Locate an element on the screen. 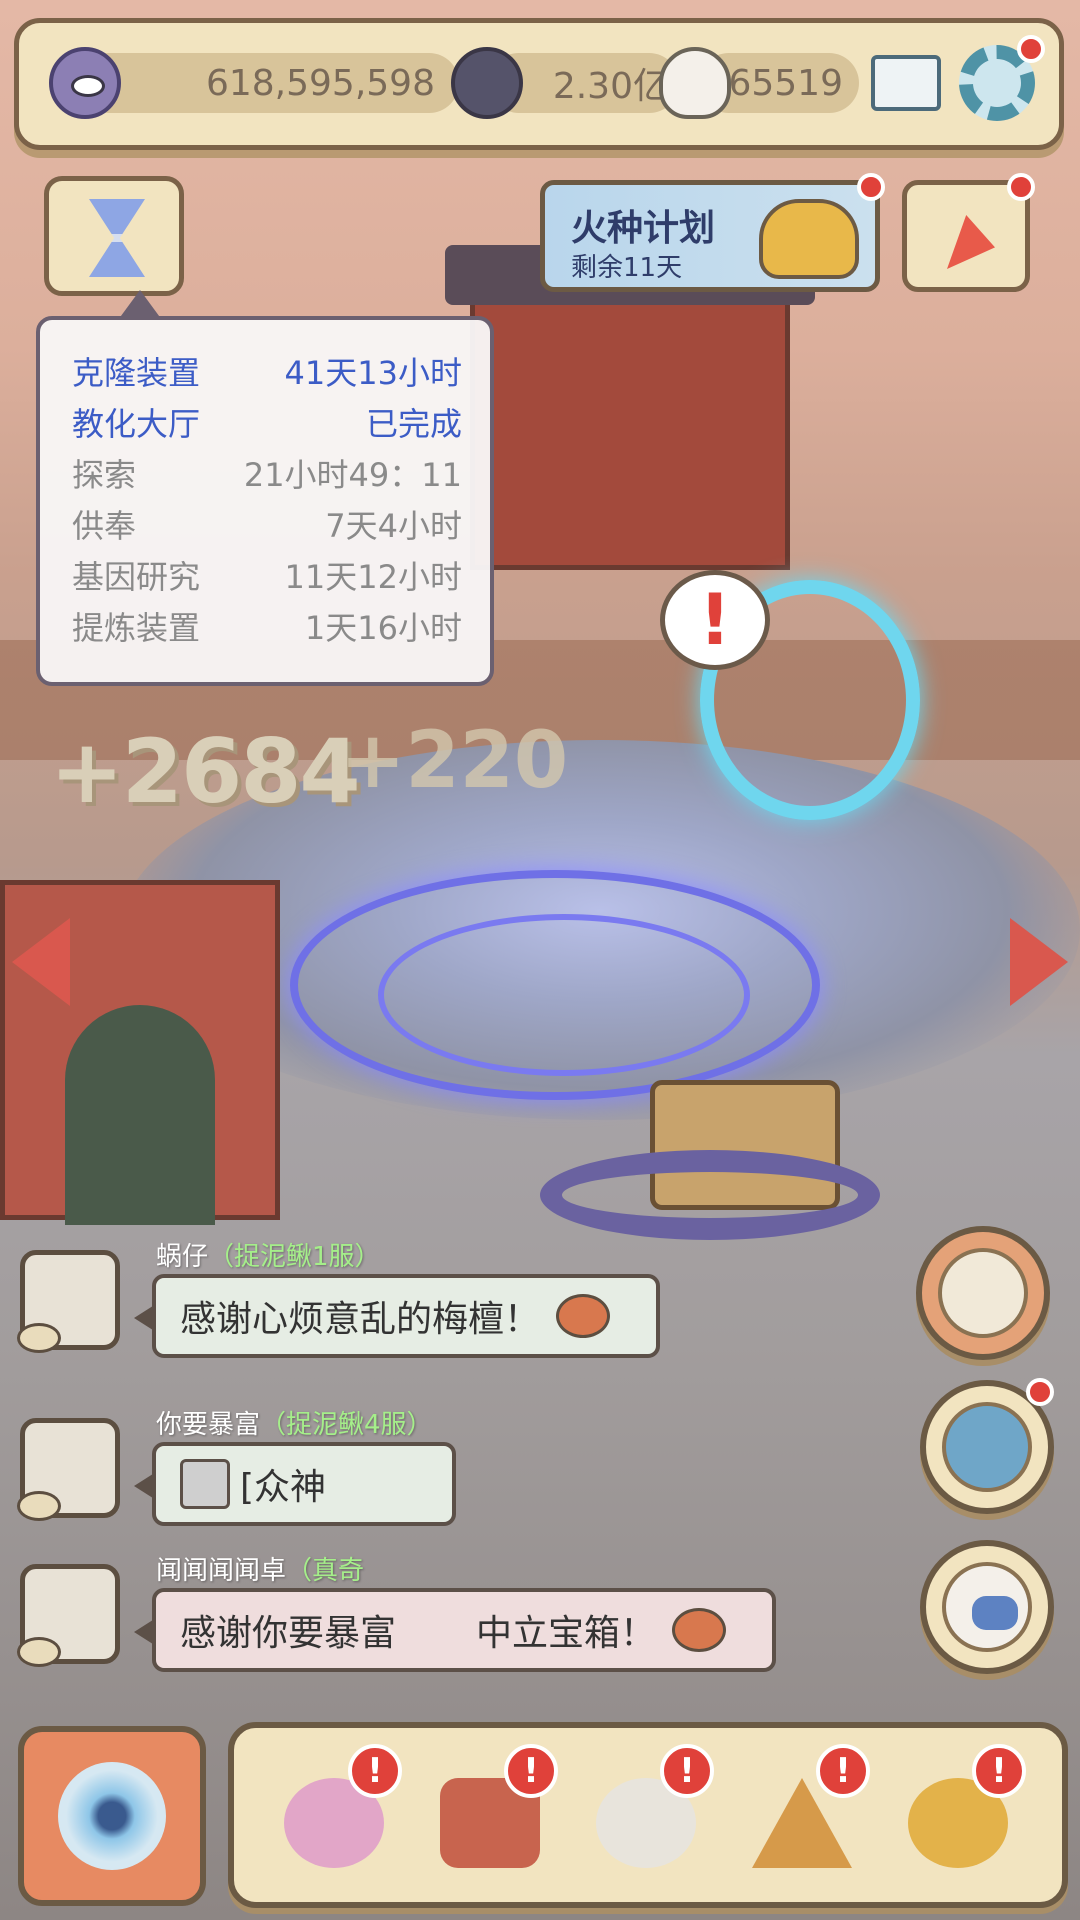  event-mascot-icon is located at coordinates (809, 239).